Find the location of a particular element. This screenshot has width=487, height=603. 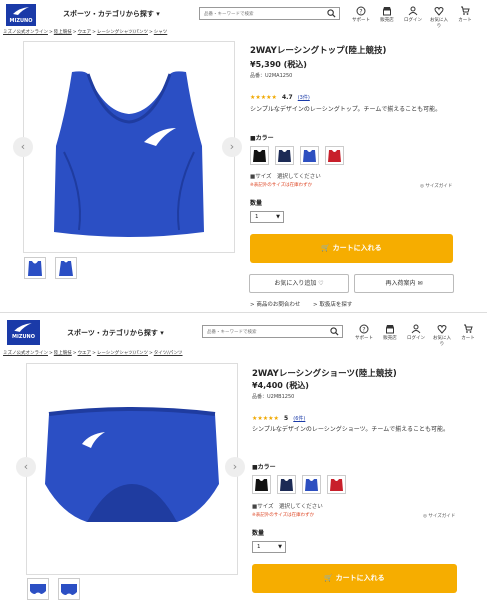

header-nav-label: お気に入り is located at coordinates (439, 23).